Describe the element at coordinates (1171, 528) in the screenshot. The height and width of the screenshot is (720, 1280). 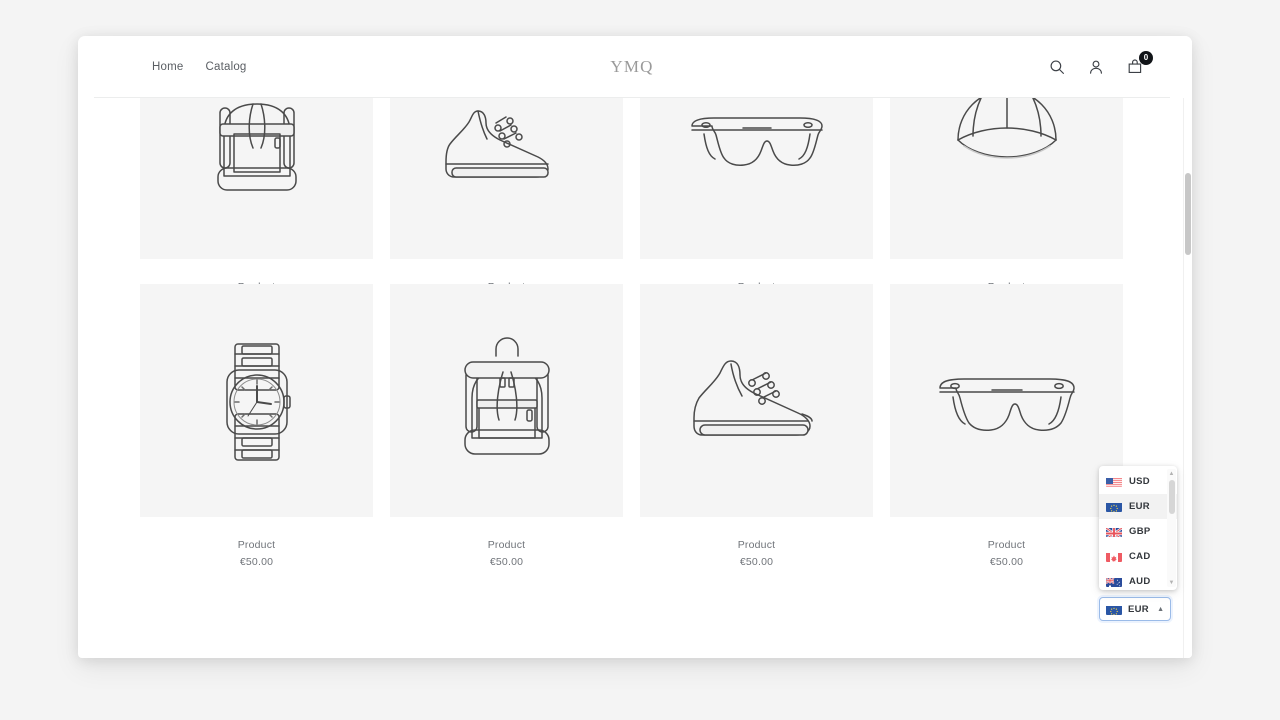
I see `currency-menu-scrollbar: ▲ ▼` at that location.